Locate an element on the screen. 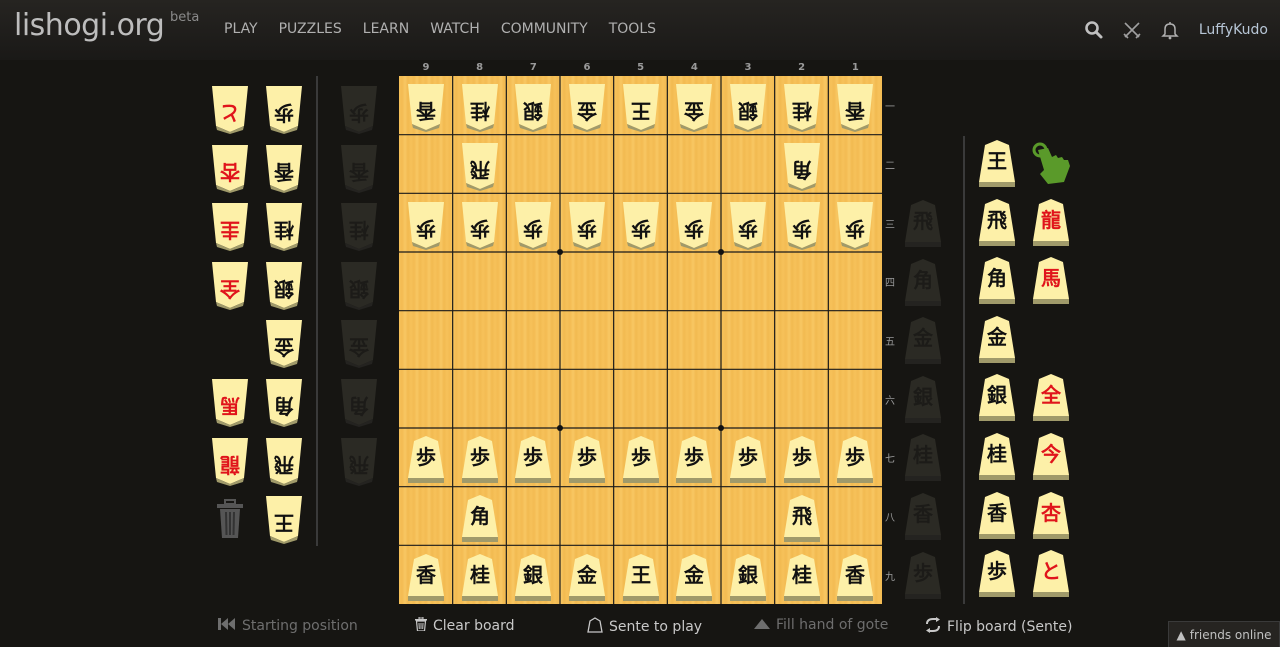  sente-spare-piece: 銀 is located at coordinates (997, 397).